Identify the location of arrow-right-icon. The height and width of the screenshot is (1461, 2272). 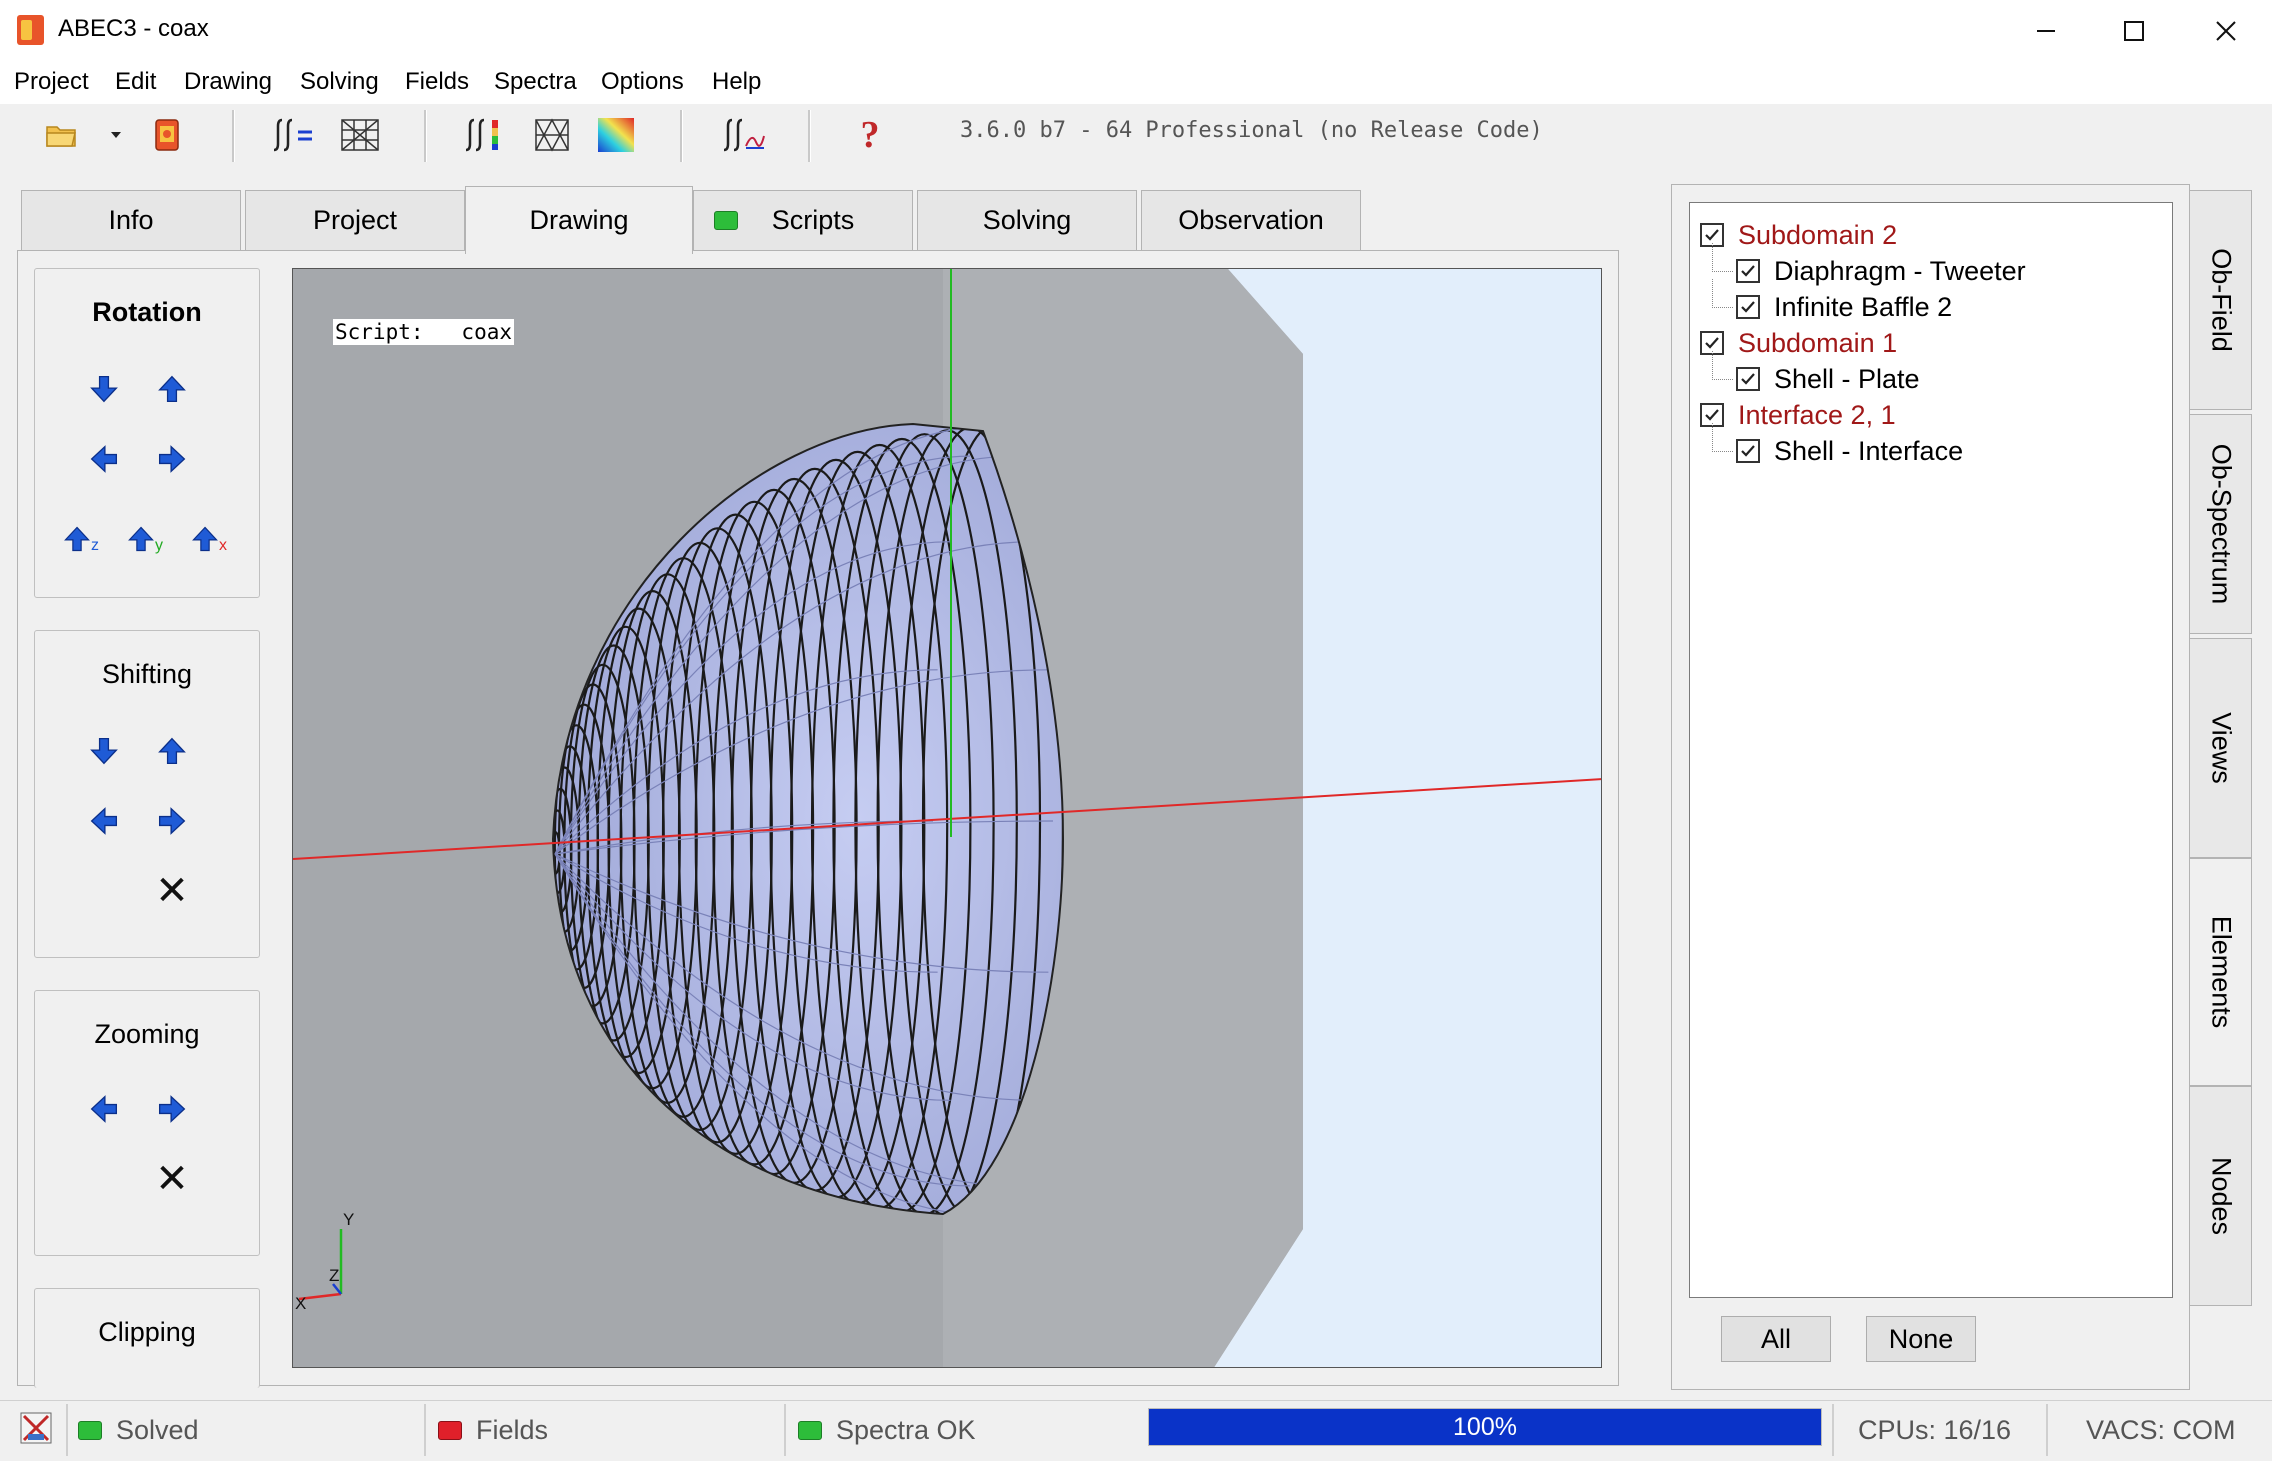
(172, 821).